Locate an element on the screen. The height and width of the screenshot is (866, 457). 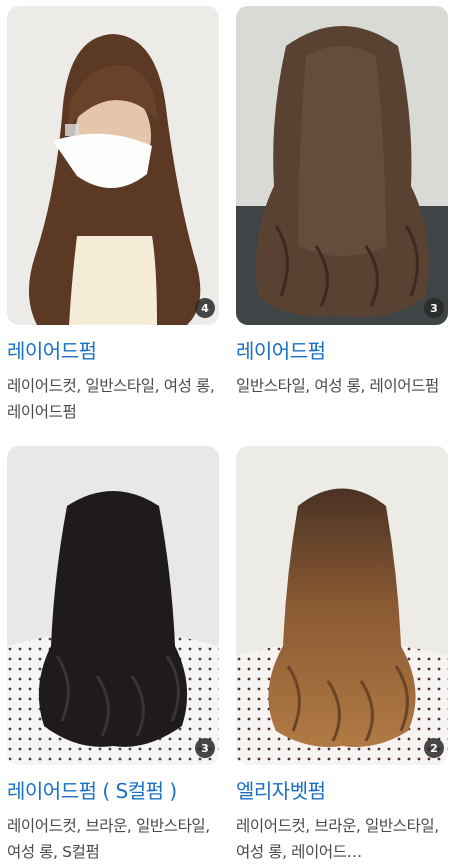
photo-count-badge: 4 is located at coordinates (205, 308).